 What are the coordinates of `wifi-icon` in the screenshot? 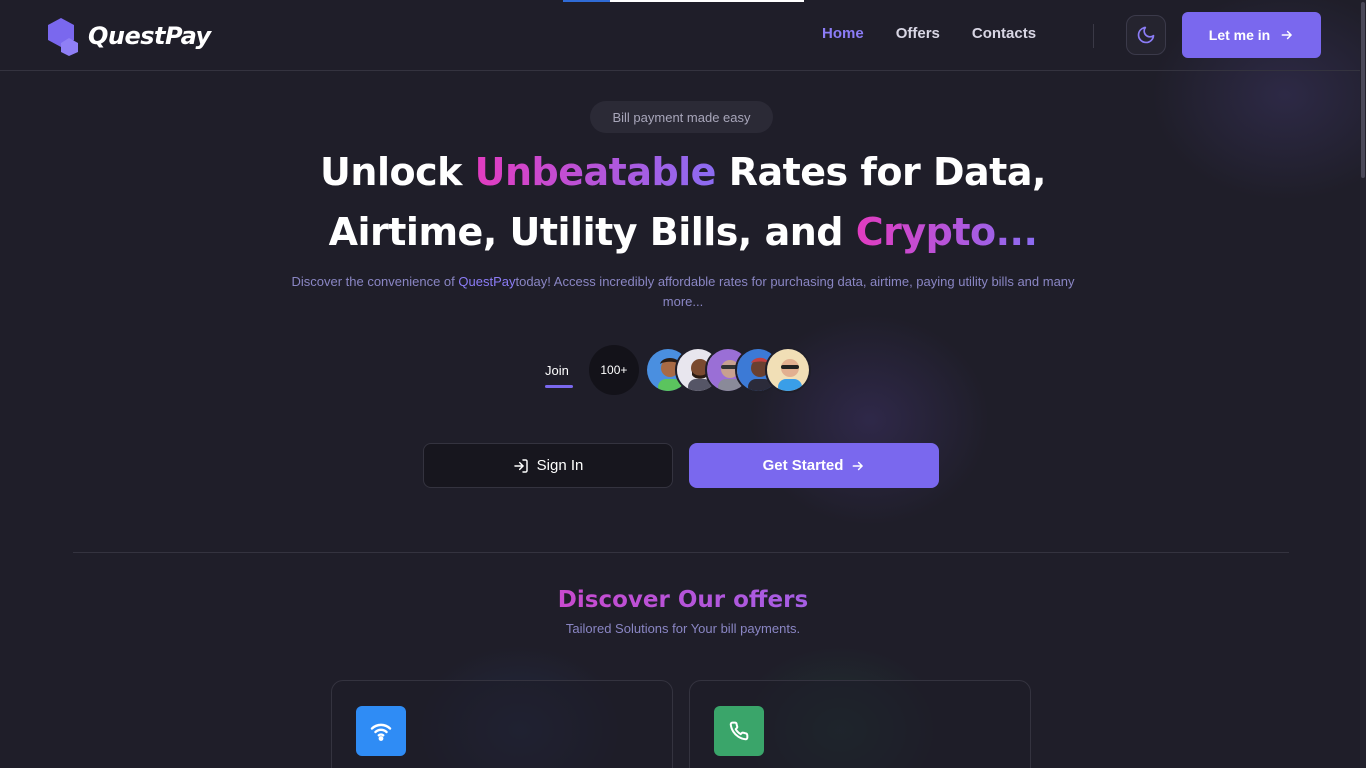 It's located at (381, 731).